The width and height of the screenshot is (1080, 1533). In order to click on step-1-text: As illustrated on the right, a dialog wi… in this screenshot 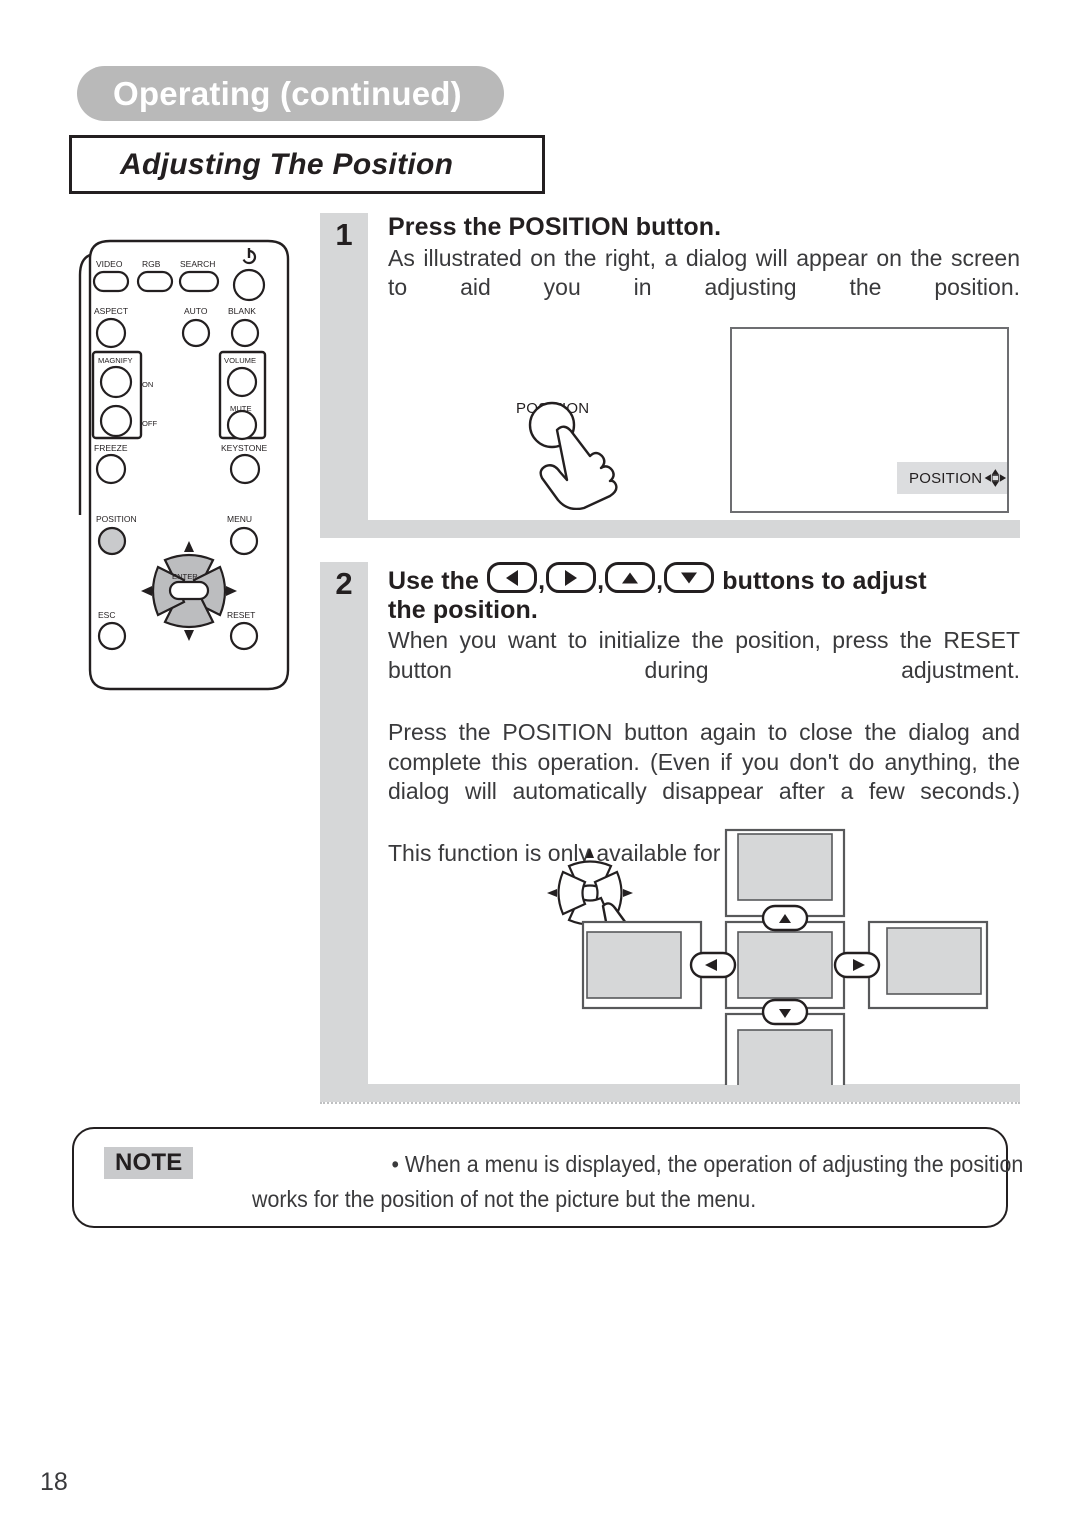, I will do `click(704, 272)`.